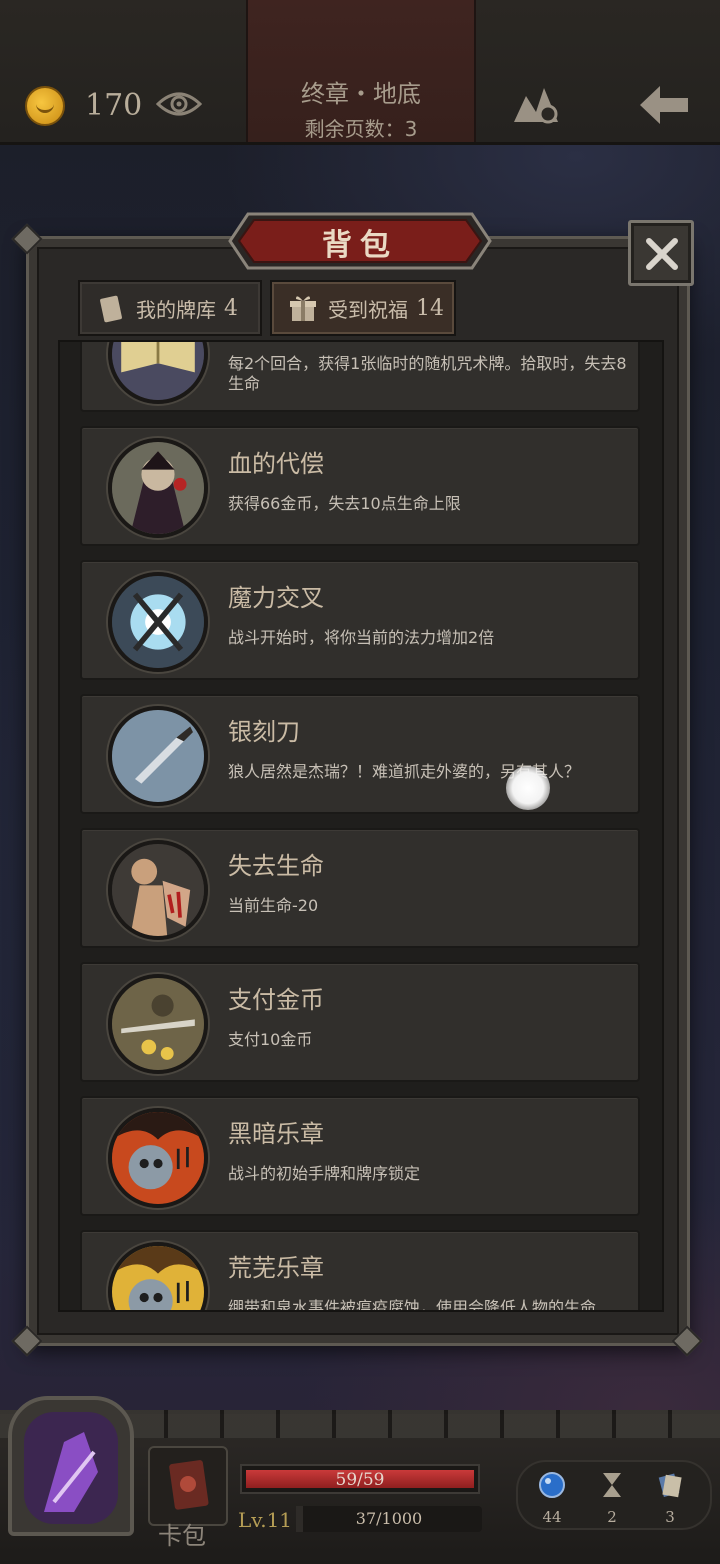  What do you see at coordinates (276, 464) in the screenshot?
I see `item-name: 血的代偿` at bounding box center [276, 464].